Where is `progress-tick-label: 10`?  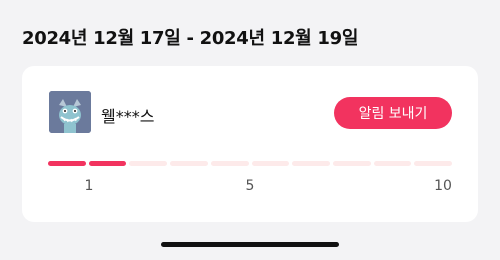 progress-tick-label: 10 is located at coordinates (443, 186).